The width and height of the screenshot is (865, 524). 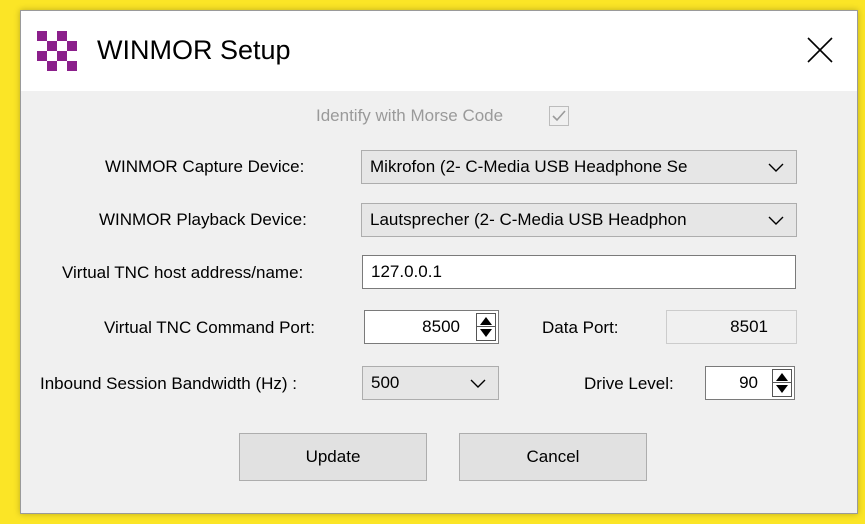 I want to click on checkmark-icon, so click(x=559, y=116).